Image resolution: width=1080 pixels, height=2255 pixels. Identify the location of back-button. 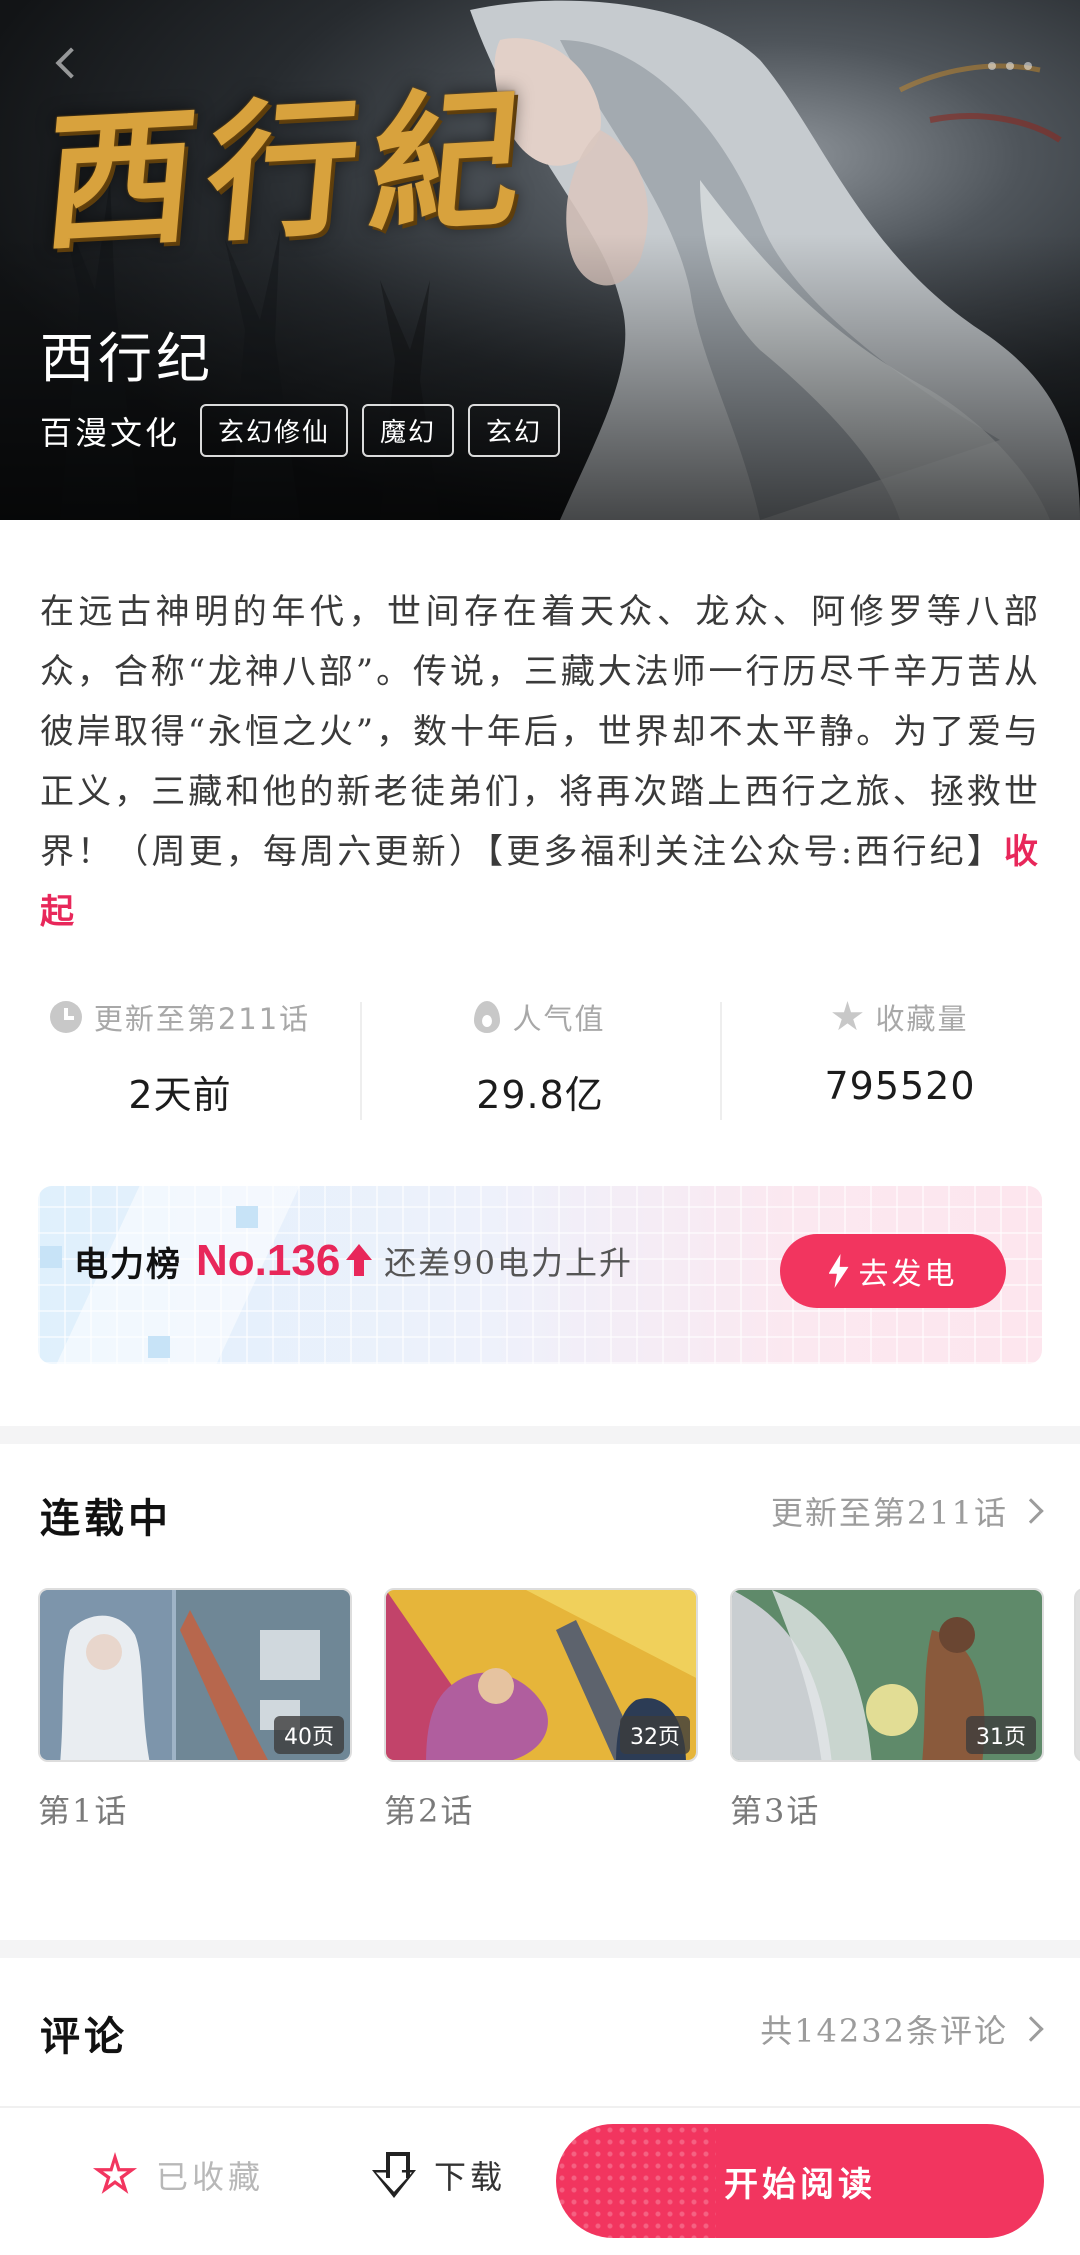
(68, 64).